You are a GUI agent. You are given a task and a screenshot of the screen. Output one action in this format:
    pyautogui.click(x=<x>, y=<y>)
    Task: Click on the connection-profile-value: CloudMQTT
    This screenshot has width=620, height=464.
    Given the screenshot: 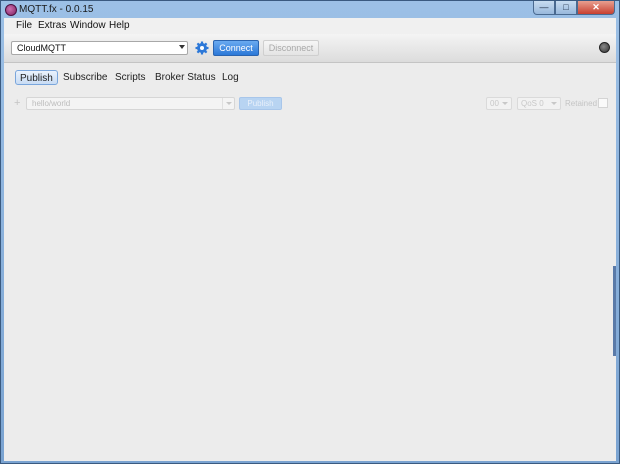 What is the action you would take?
    pyautogui.click(x=42, y=48)
    